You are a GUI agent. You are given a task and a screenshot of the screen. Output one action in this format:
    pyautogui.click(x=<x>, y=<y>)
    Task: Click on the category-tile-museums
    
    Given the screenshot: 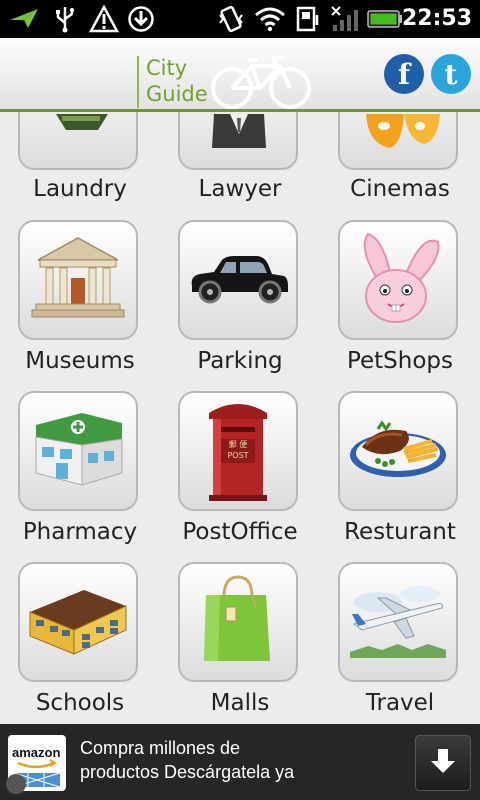 What is the action you would take?
    pyautogui.click(x=78, y=280)
    